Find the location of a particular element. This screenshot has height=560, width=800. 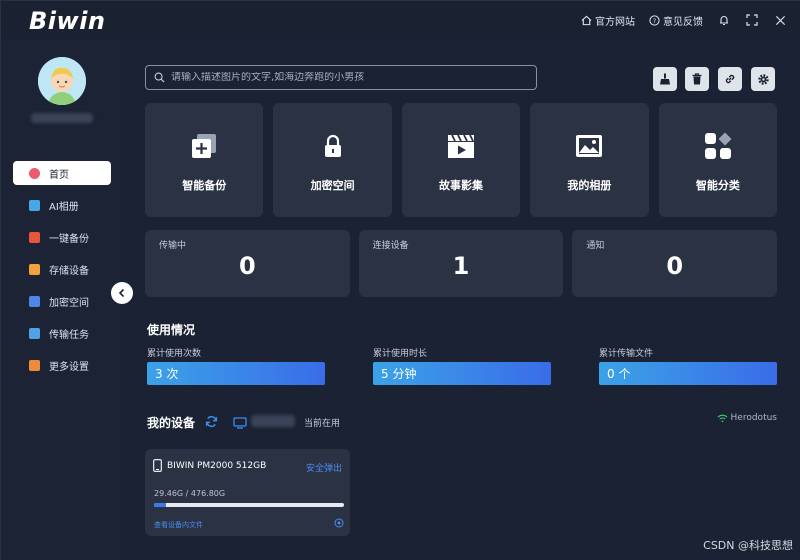

usage-bar: 0 个 is located at coordinates (688, 373).